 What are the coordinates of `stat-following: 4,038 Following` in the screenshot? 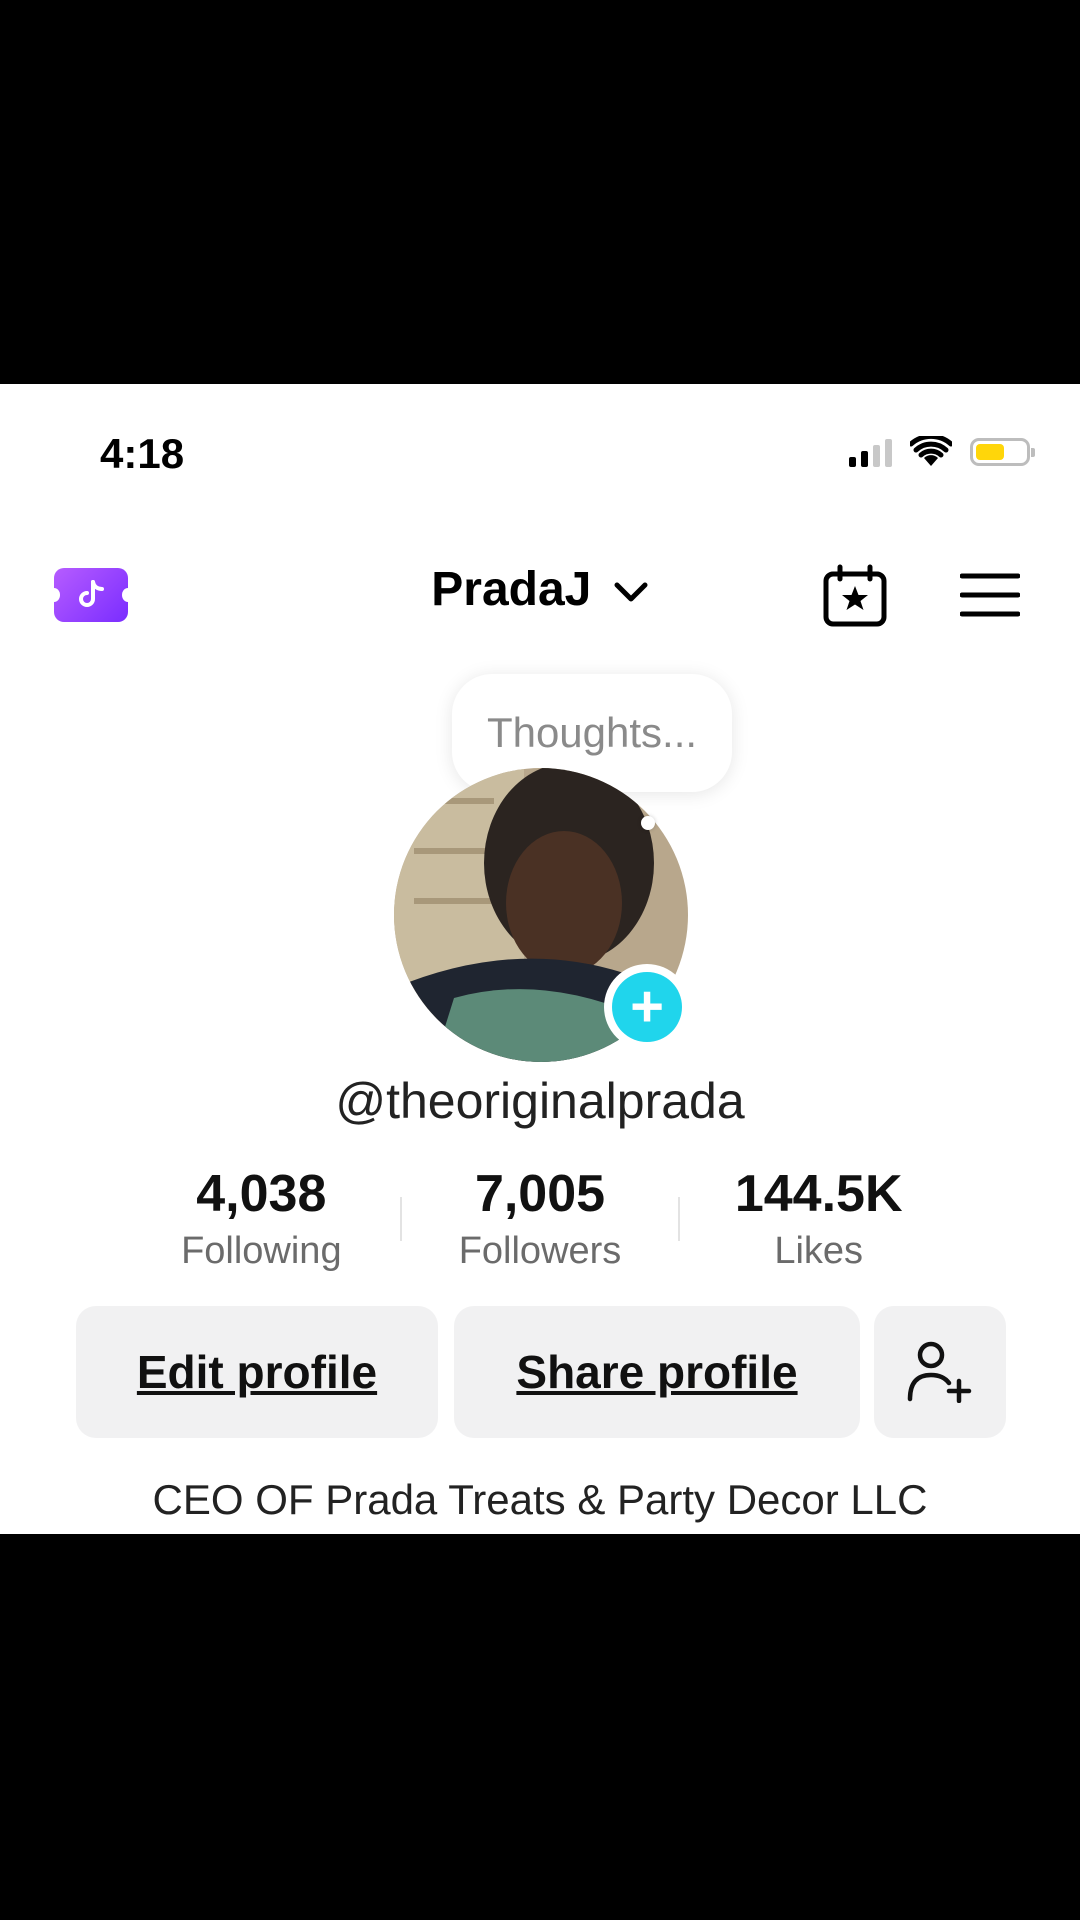 It's located at (261, 1218).